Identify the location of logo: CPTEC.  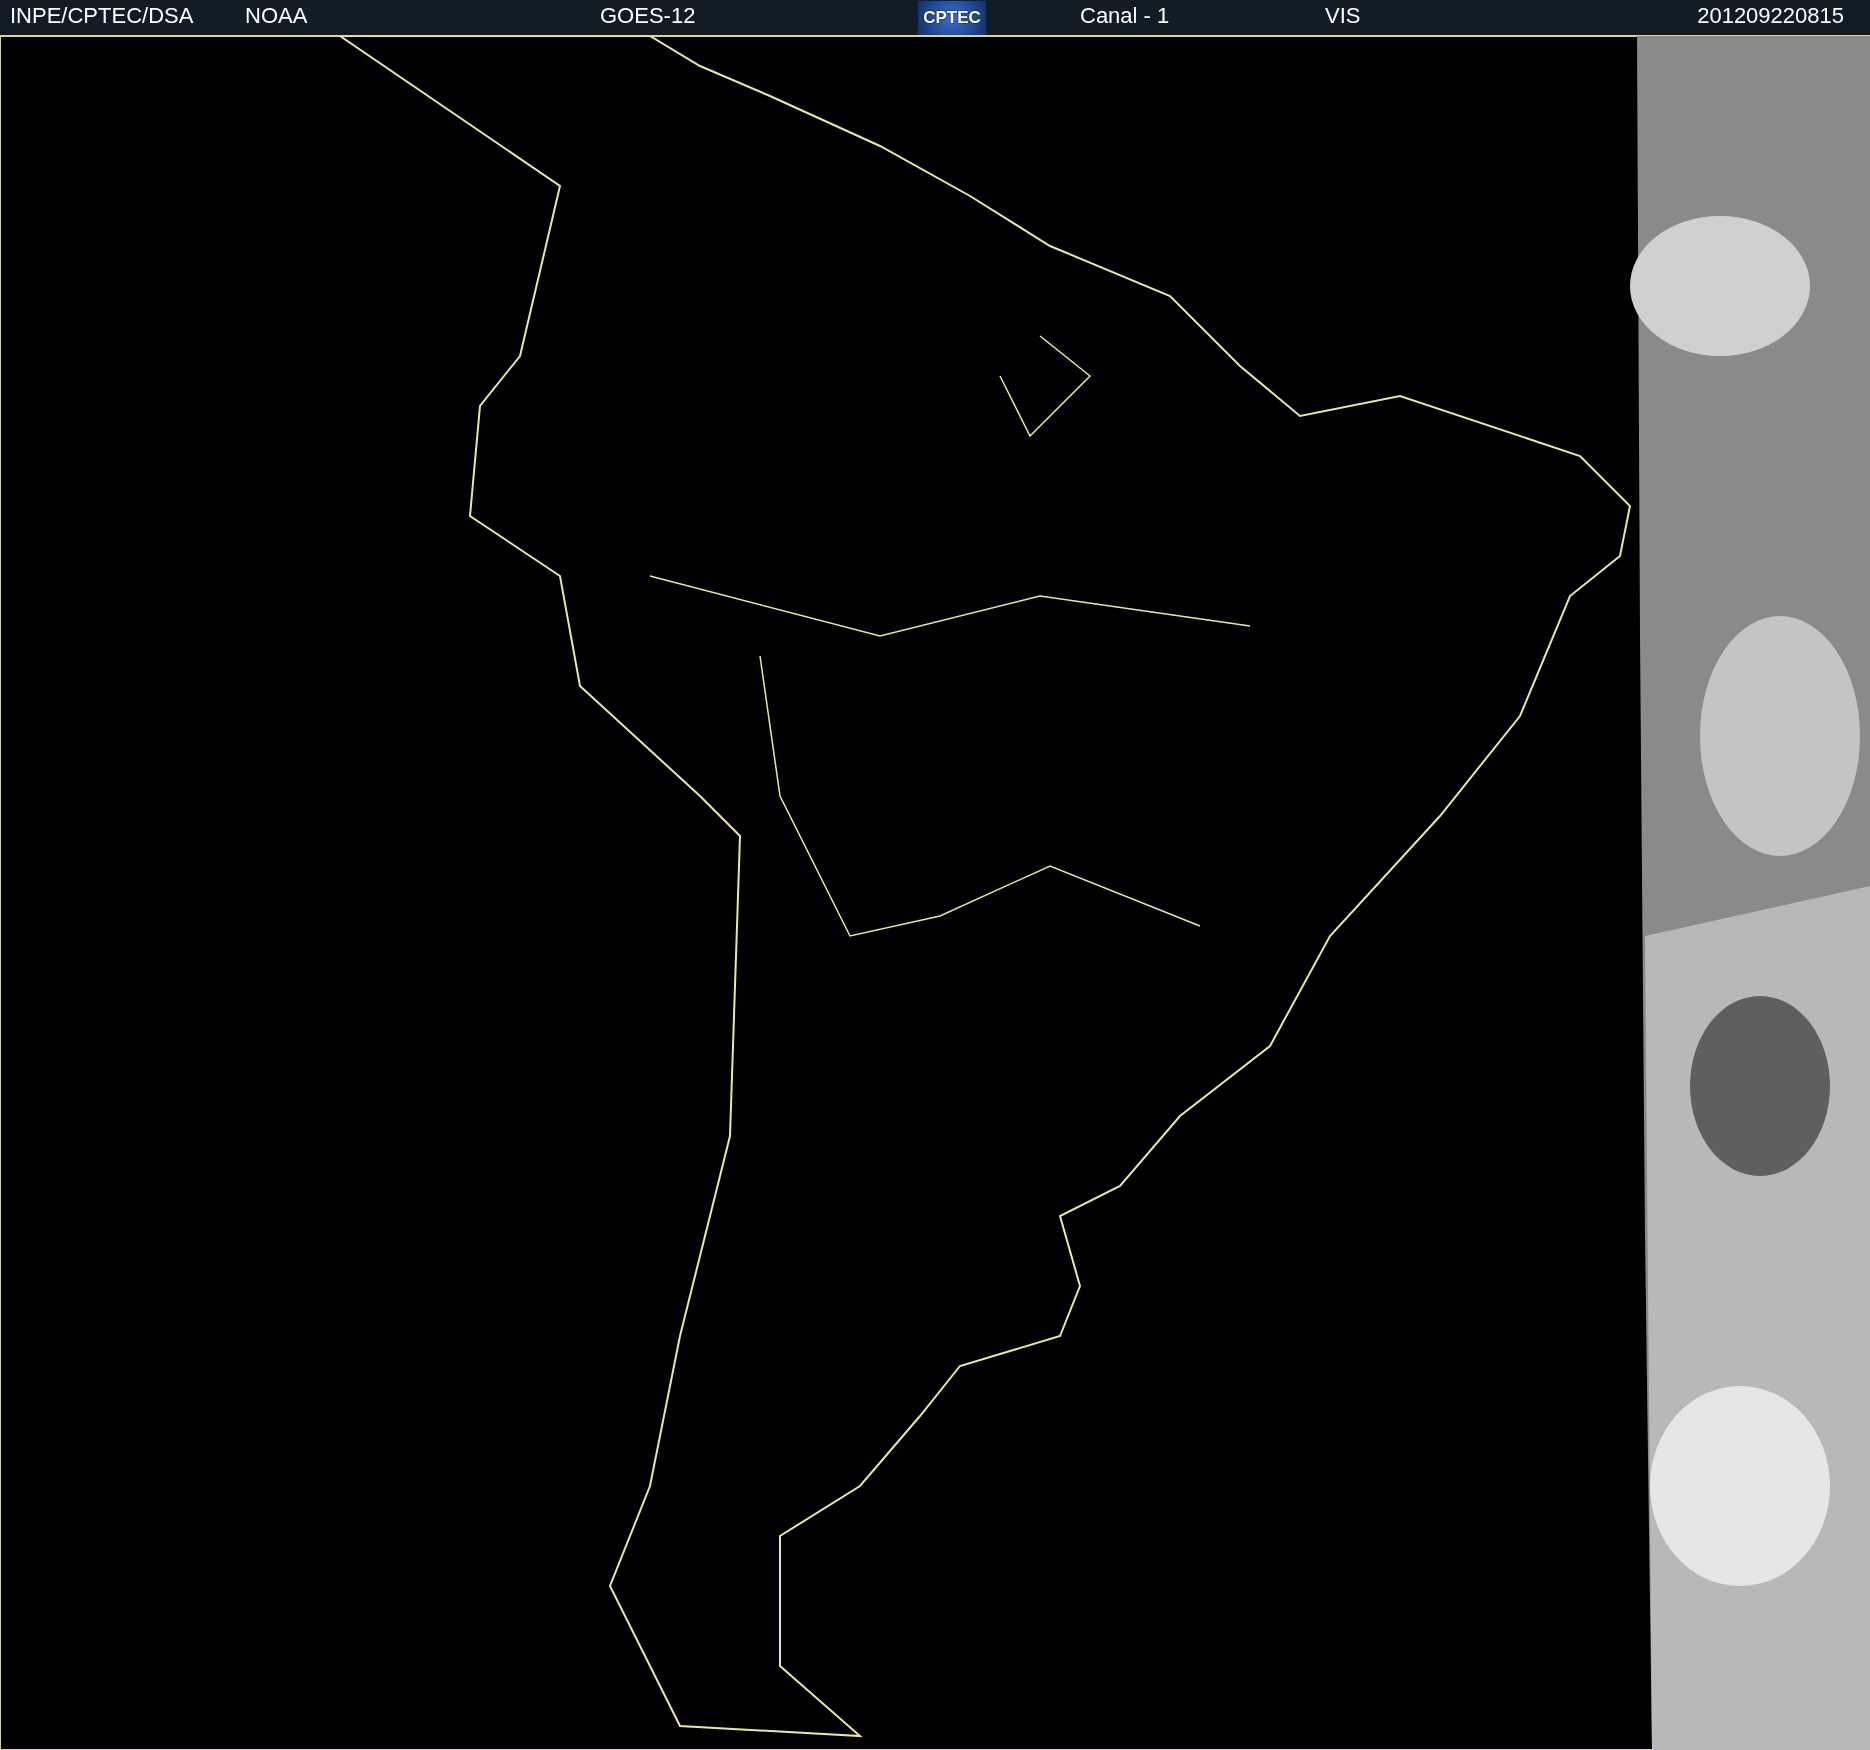
(952, 17).